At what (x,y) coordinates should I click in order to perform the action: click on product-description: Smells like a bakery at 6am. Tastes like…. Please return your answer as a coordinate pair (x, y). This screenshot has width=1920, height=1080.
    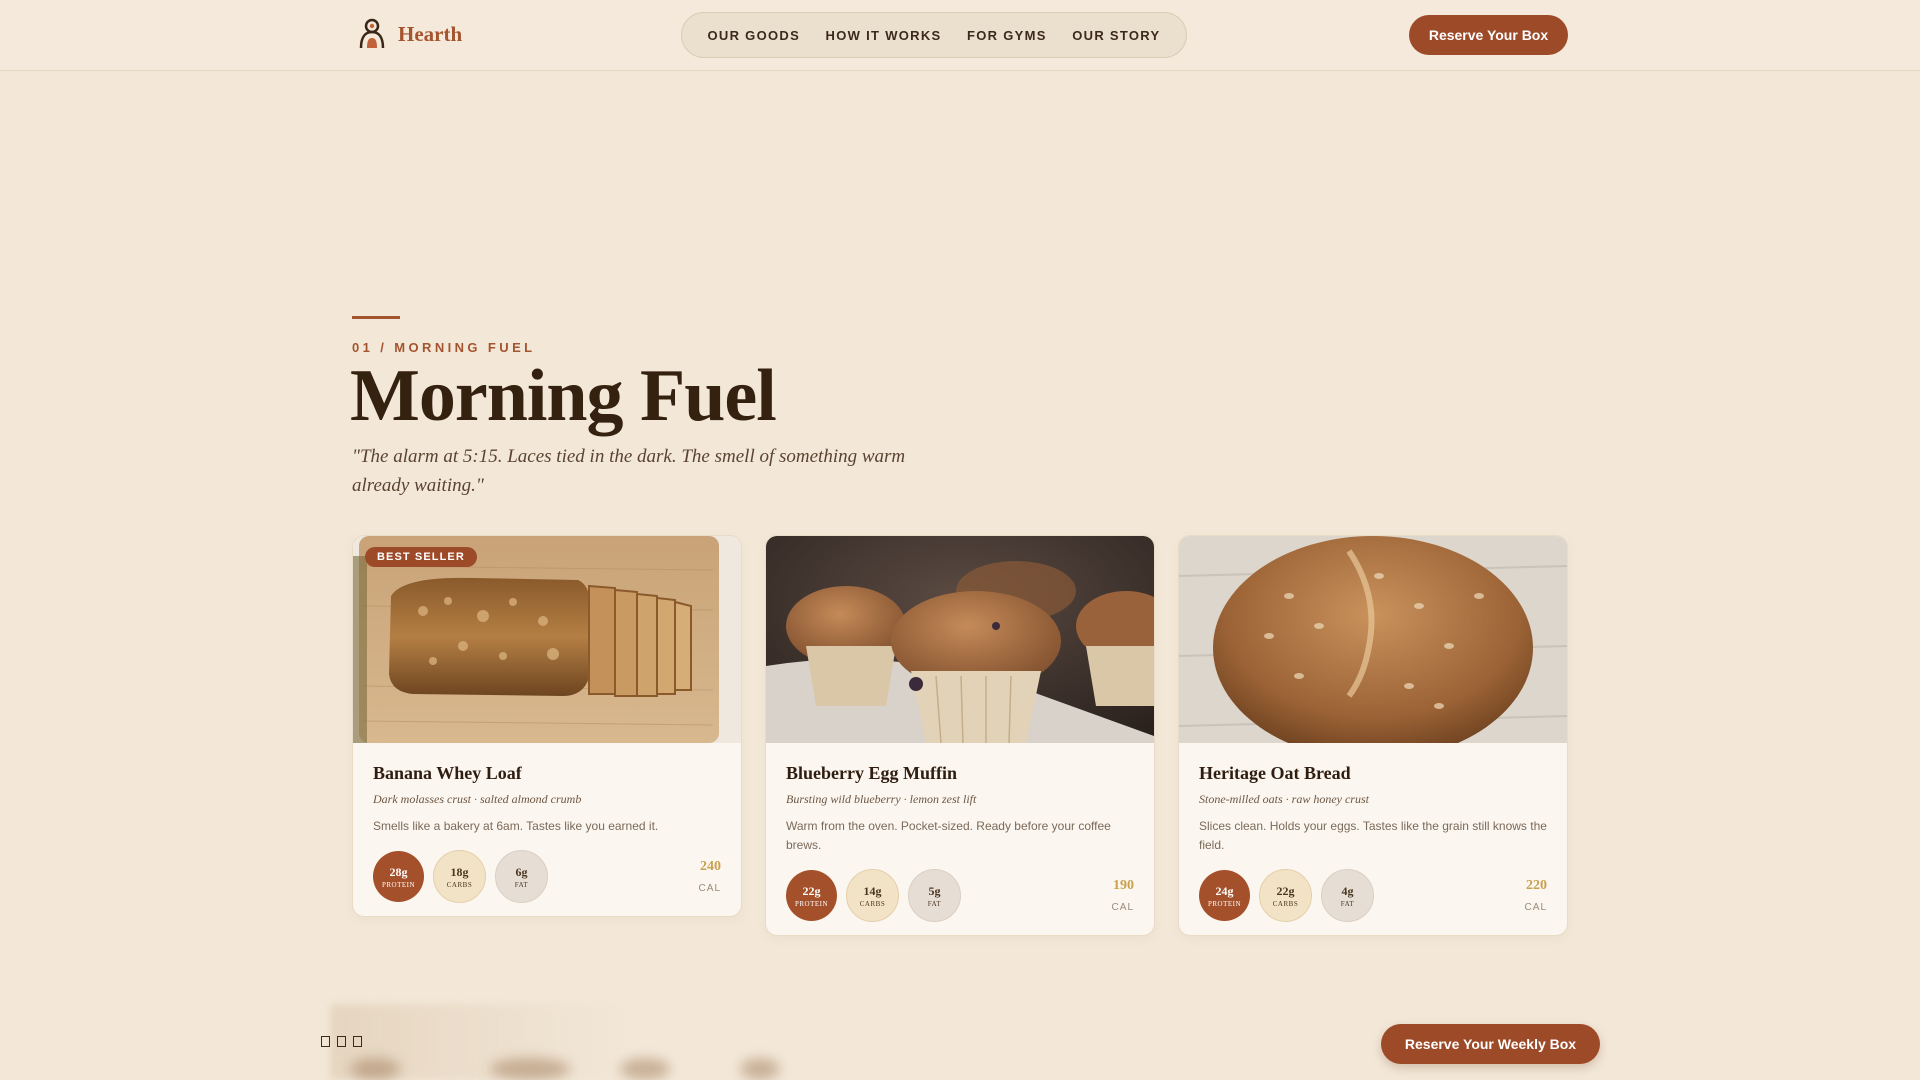
    Looking at the image, I should click on (516, 826).